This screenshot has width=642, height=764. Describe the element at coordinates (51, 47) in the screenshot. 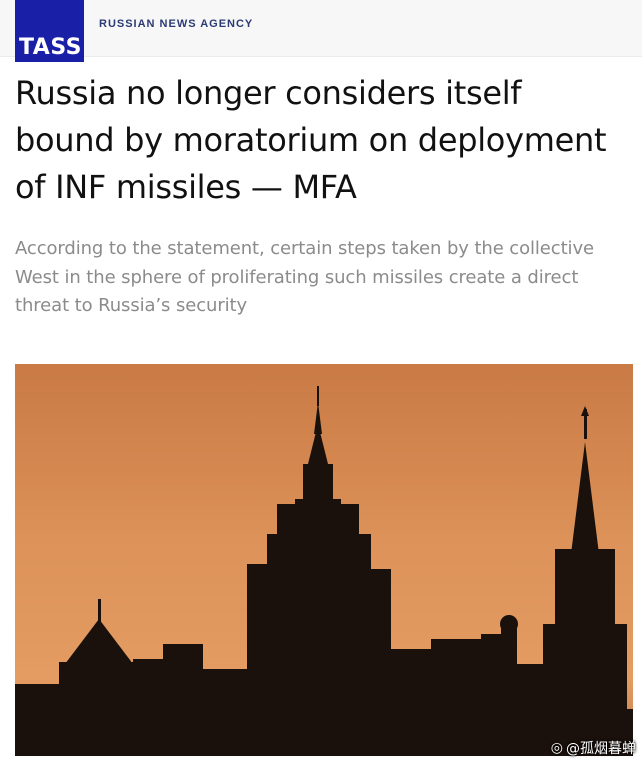

I see `logo-text: TASS` at that location.